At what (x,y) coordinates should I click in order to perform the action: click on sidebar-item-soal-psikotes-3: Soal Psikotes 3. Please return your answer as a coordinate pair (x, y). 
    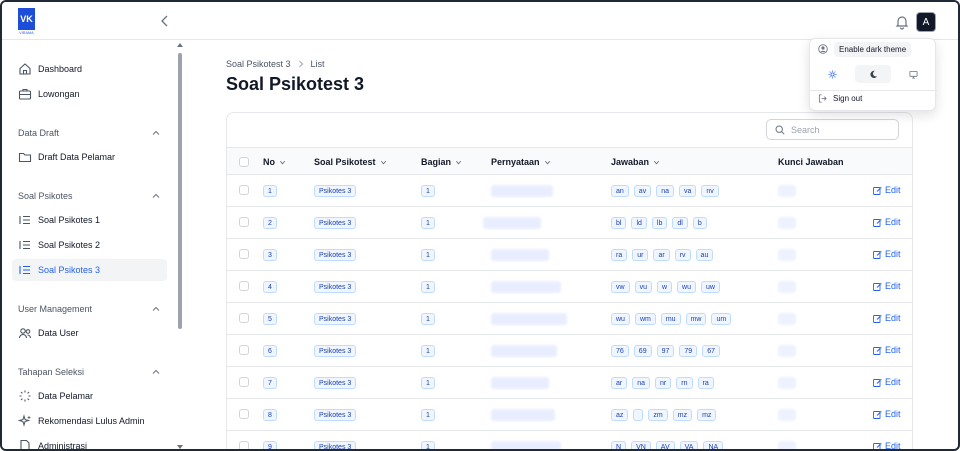
    Looking at the image, I should click on (89, 270).